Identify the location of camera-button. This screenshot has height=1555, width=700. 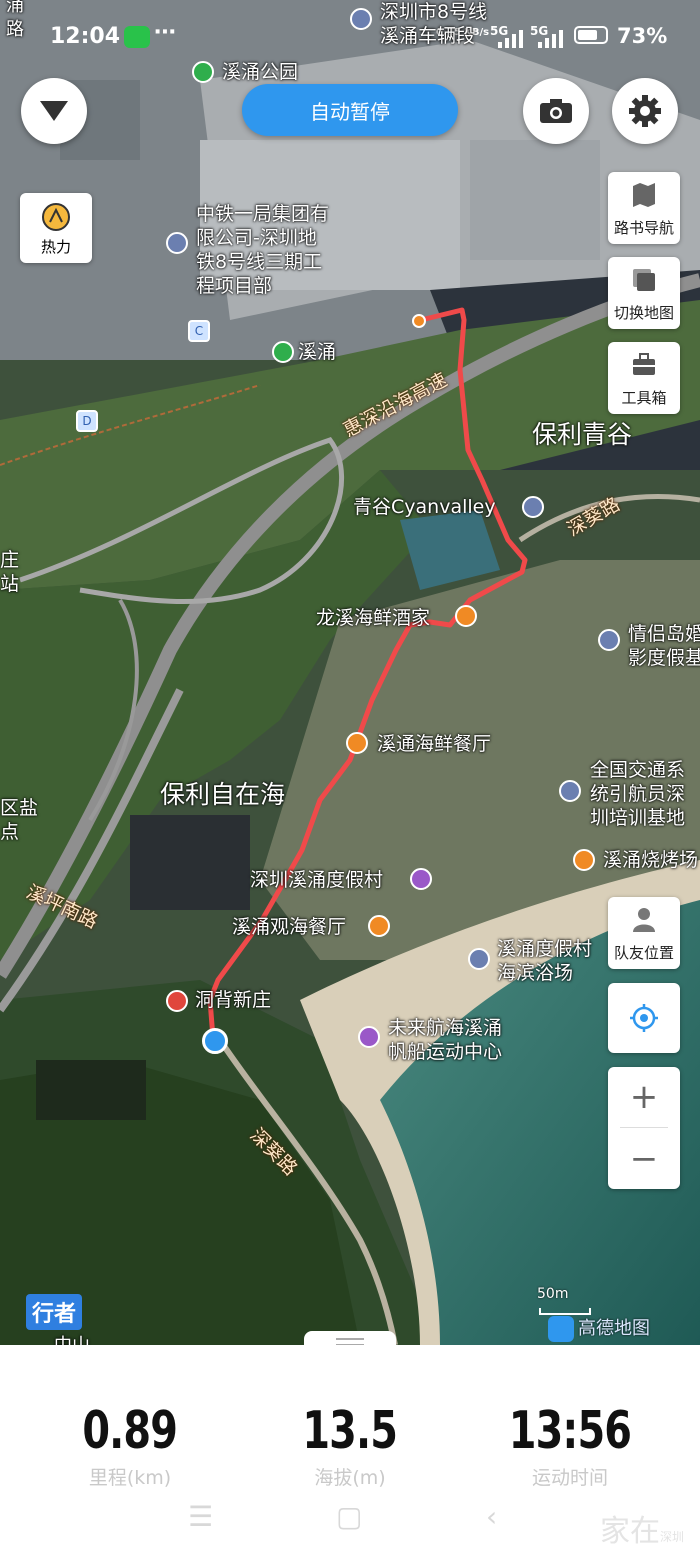
(556, 111).